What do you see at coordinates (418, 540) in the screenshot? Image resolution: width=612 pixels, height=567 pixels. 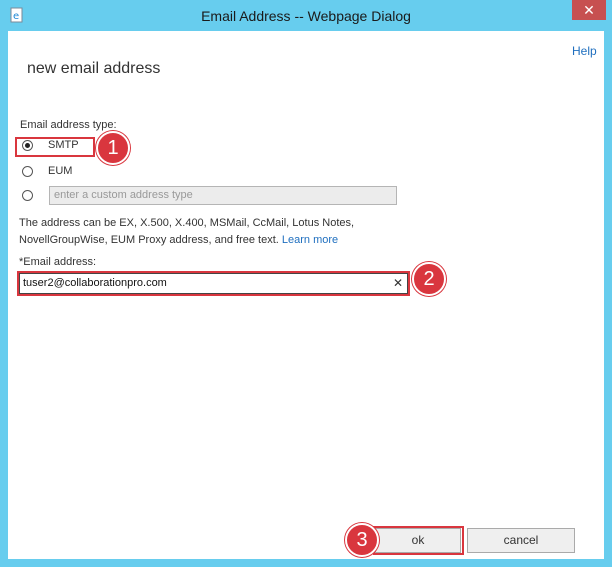 I see `step3-highlight` at bounding box center [418, 540].